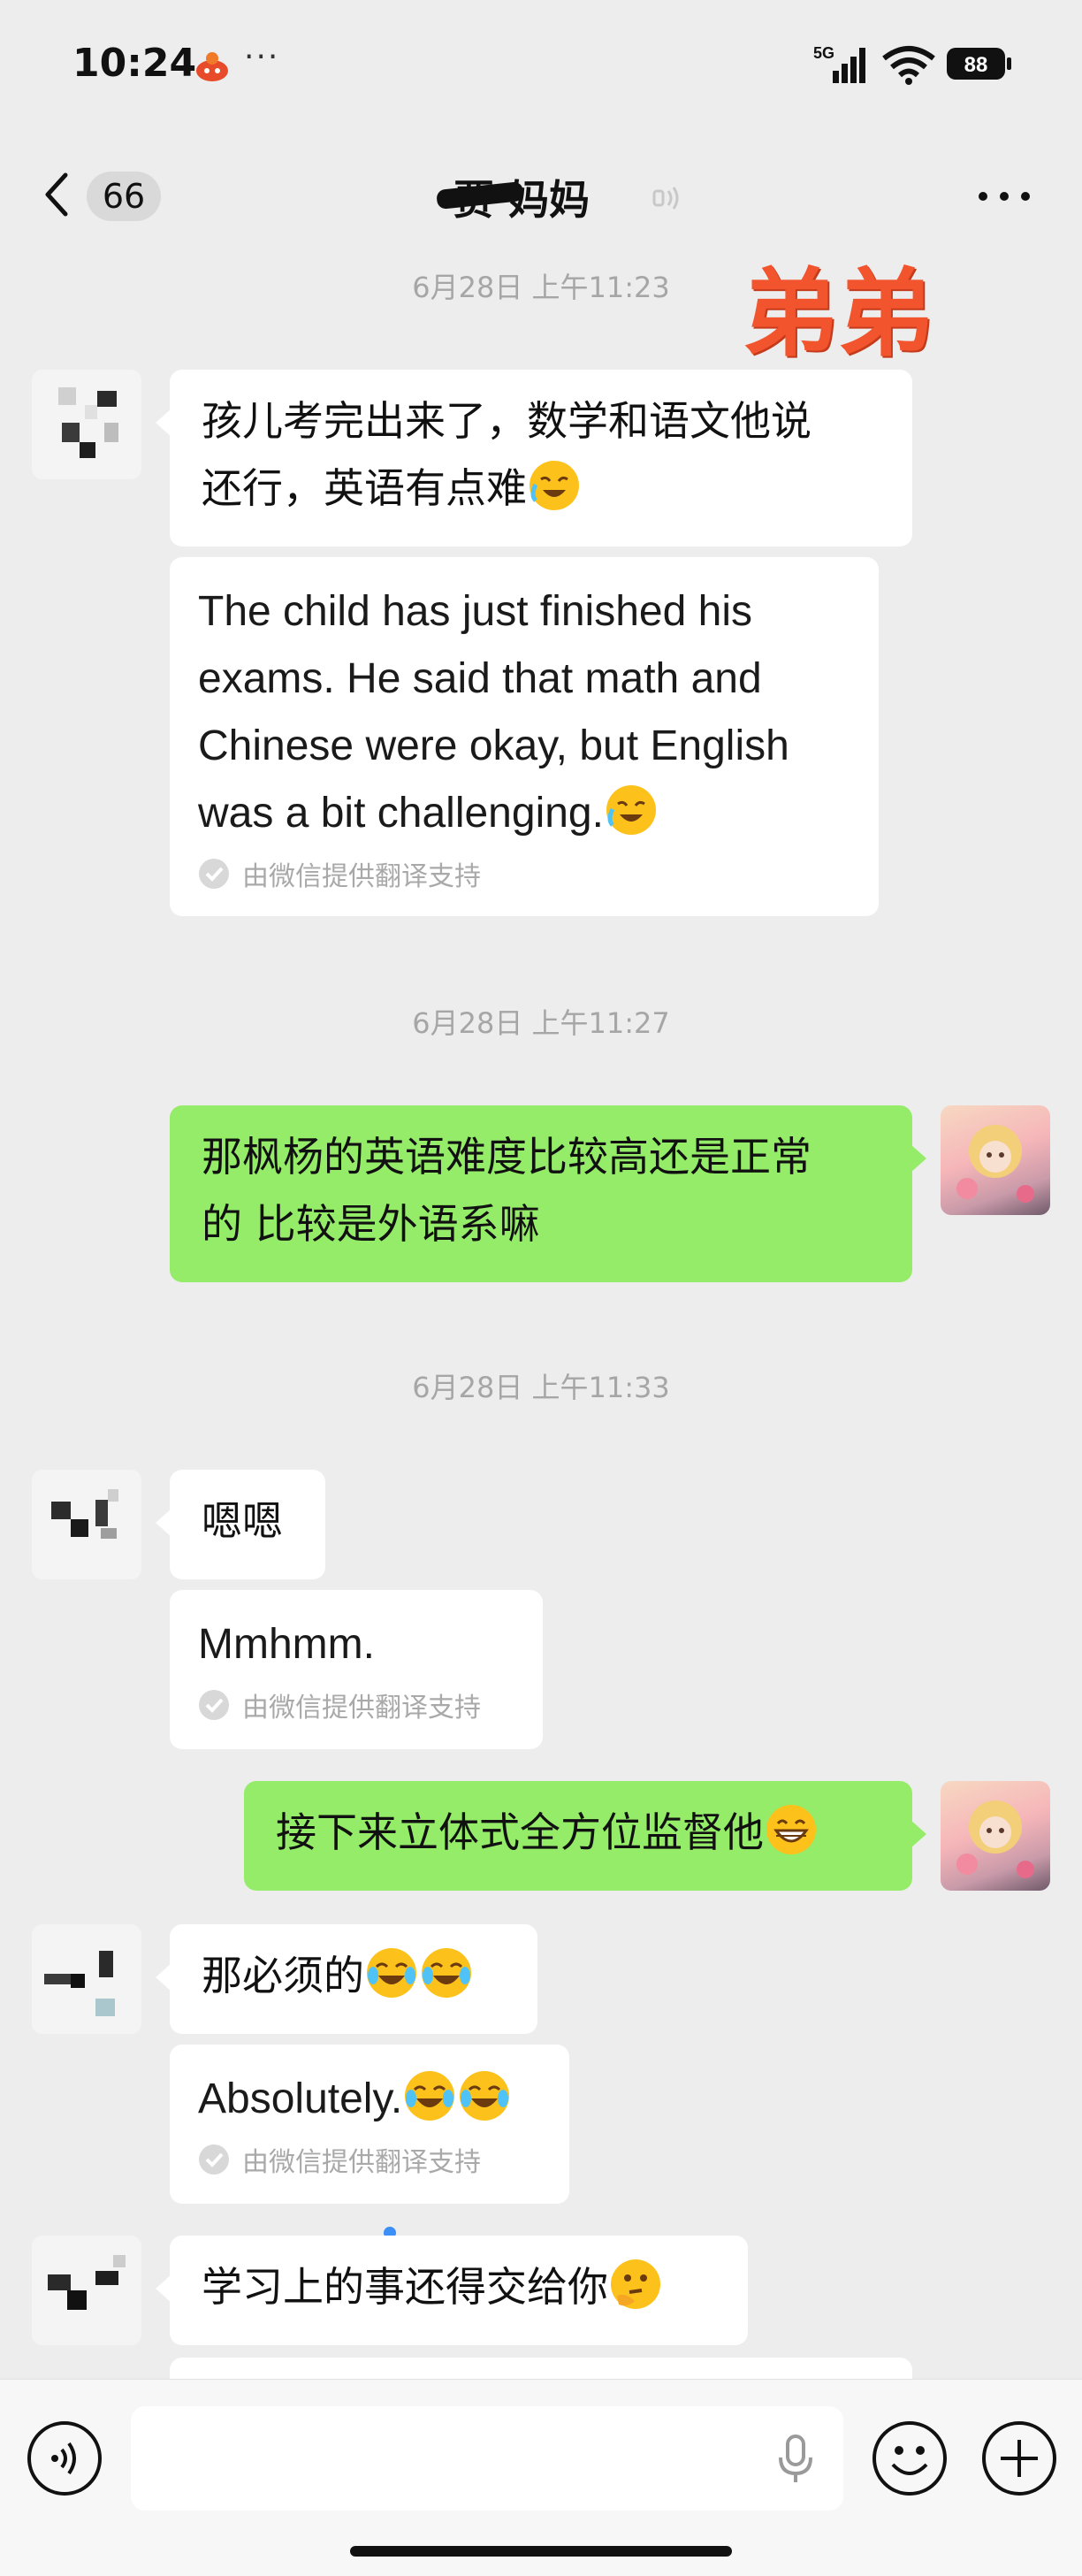 Image resolution: width=1082 pixels, height=2576 pixels. Describe the element at coordinates (56, 194) in the screenshot. I see `back-arrow-icon` at that location.